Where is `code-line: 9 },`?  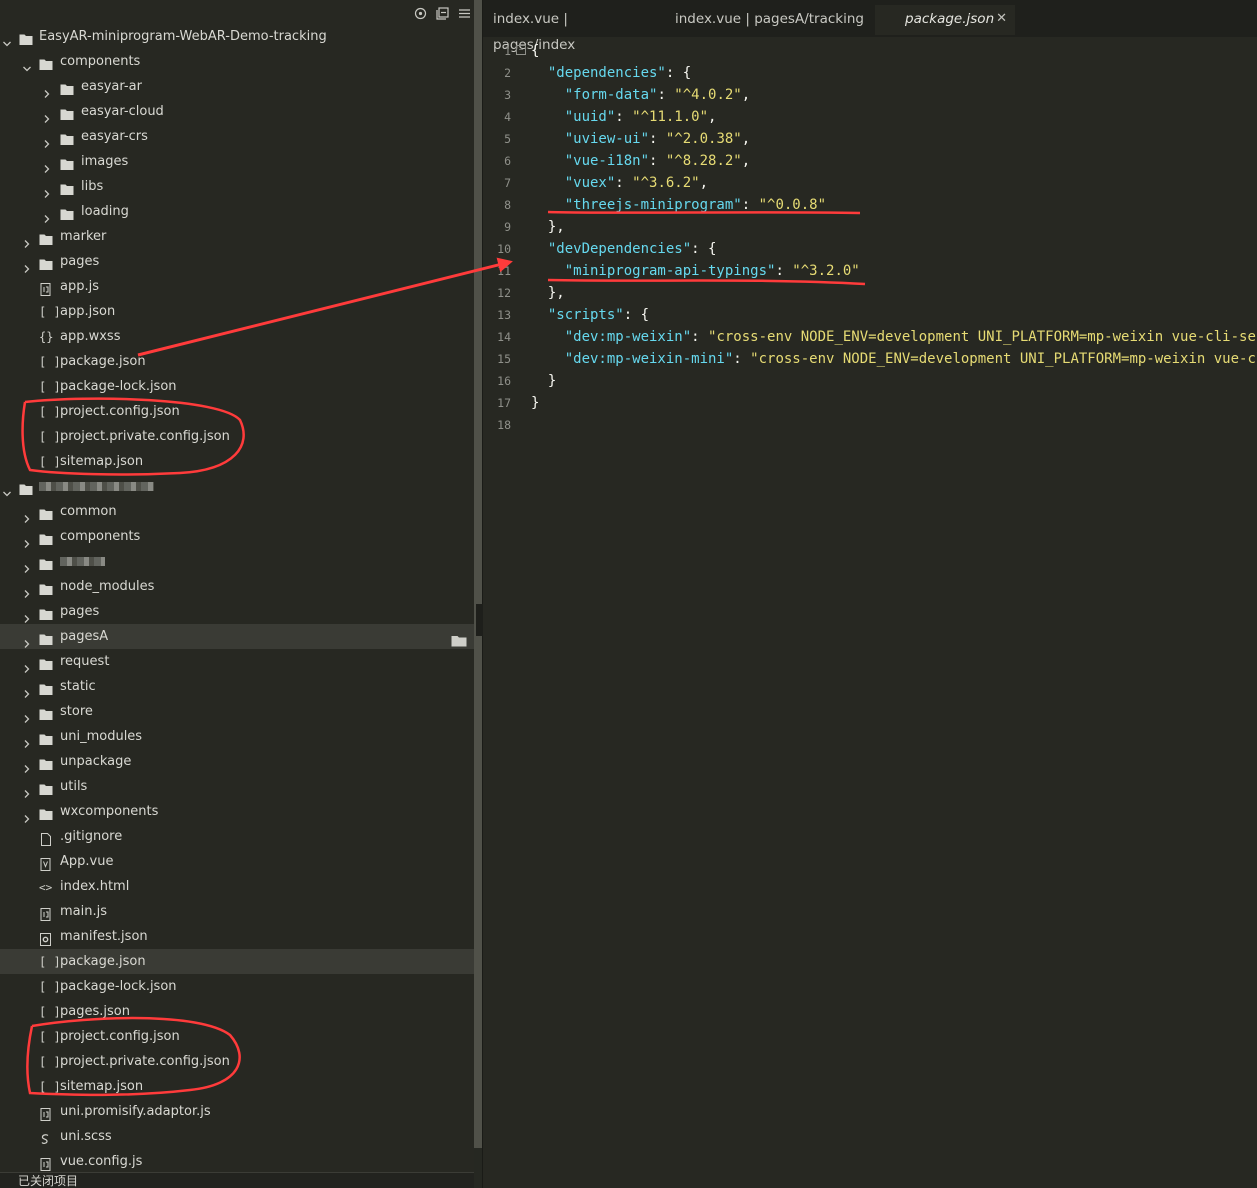
code-line: 9 }, is located at coordinates (870, 227).